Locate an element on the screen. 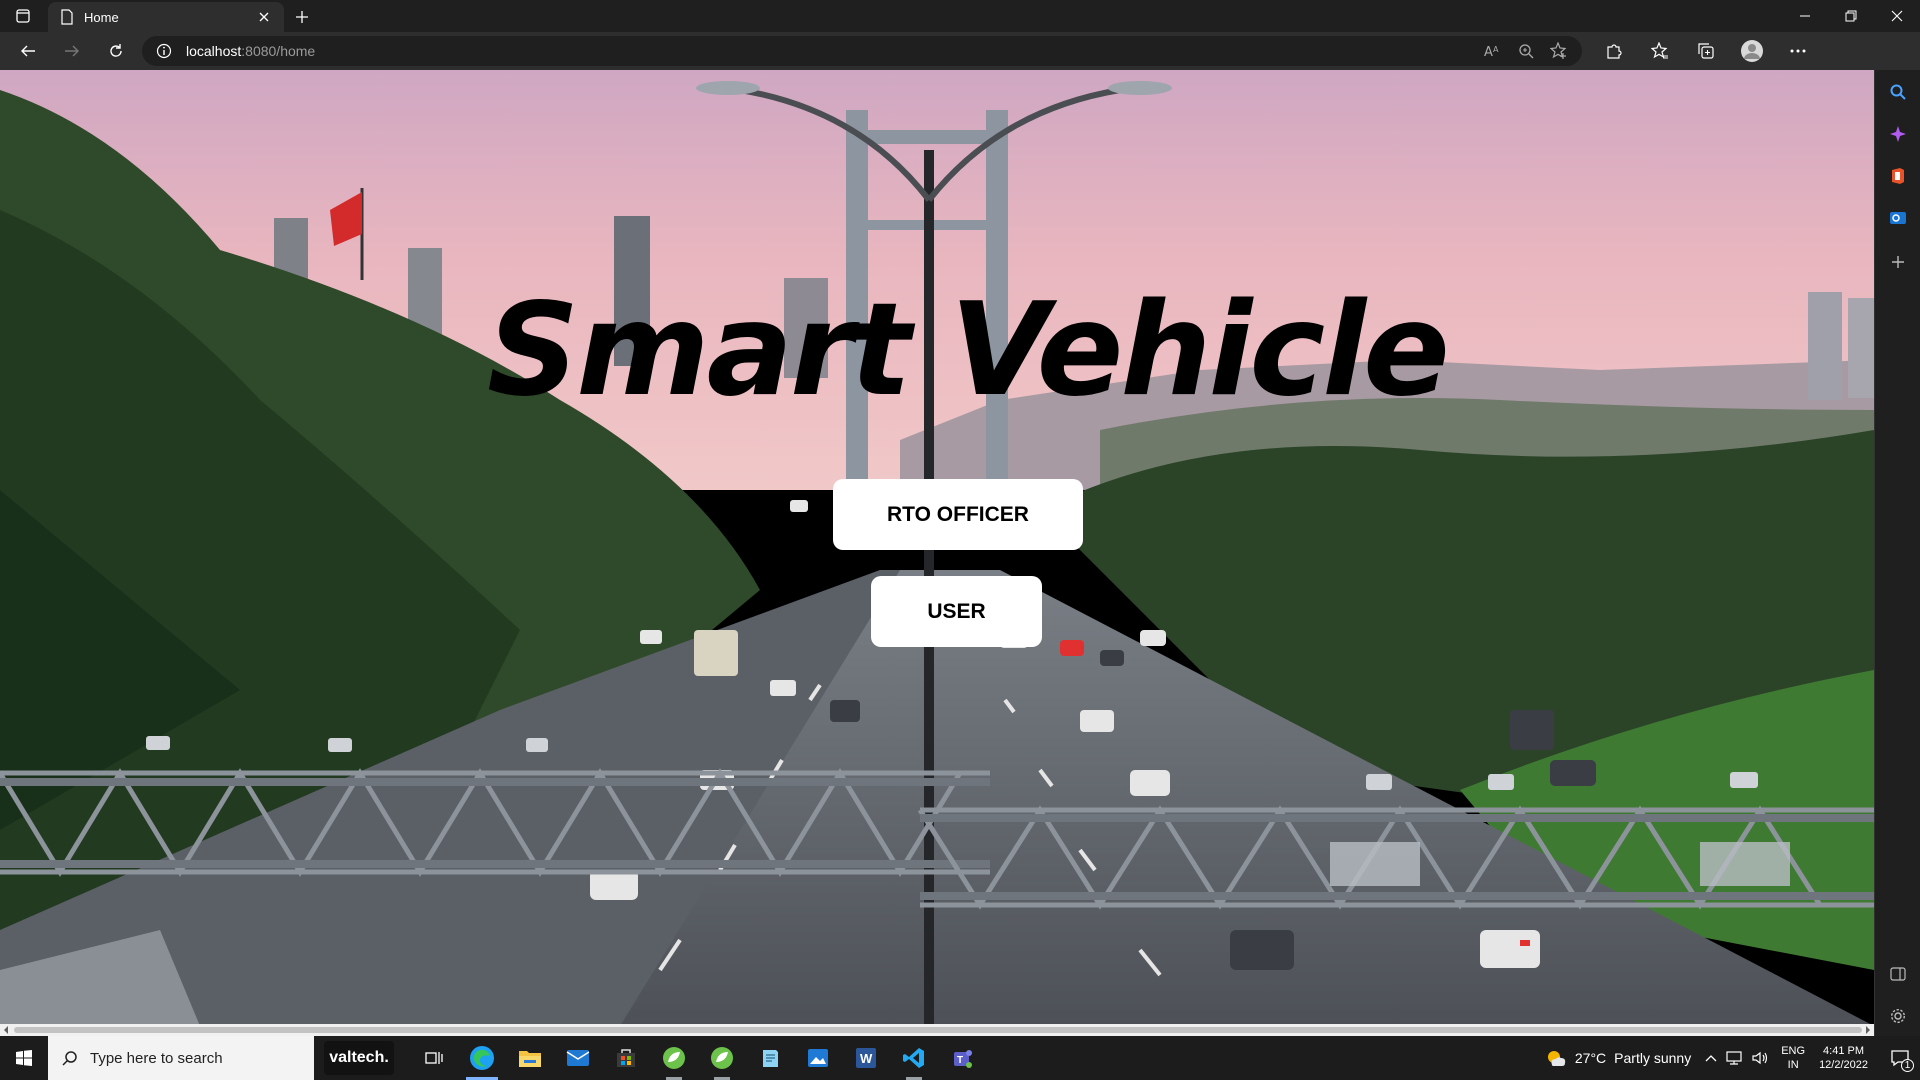  close-window-button is located at coordinates (1897, 16).